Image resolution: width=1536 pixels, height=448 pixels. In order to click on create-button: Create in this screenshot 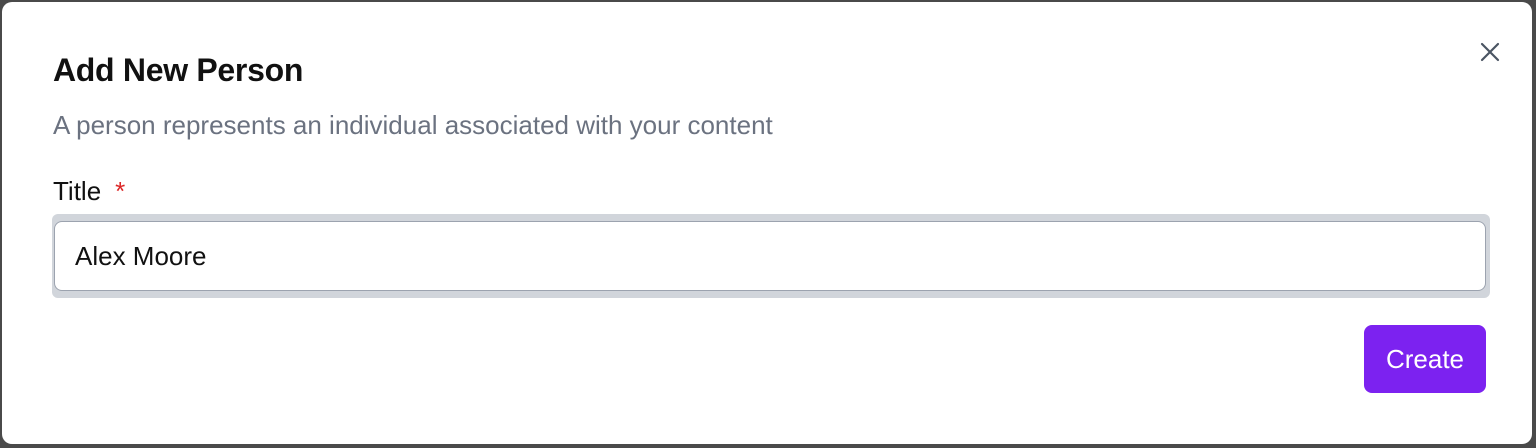, I will do `click(1425, 359)`.